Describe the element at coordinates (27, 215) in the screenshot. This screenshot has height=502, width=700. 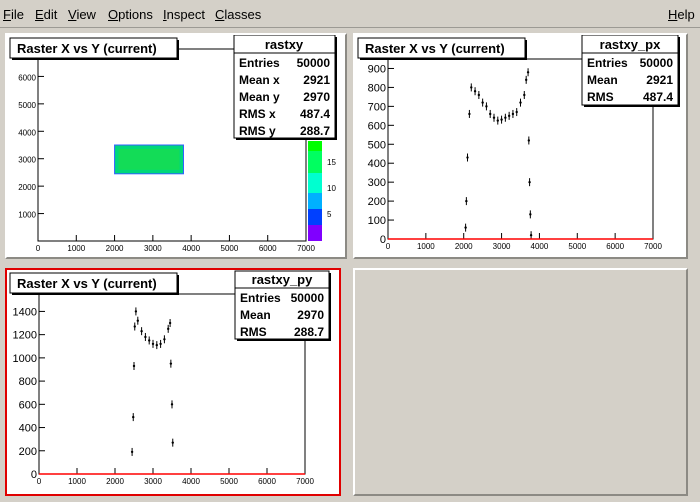
I see `y-tick-label: 1000` at that location.